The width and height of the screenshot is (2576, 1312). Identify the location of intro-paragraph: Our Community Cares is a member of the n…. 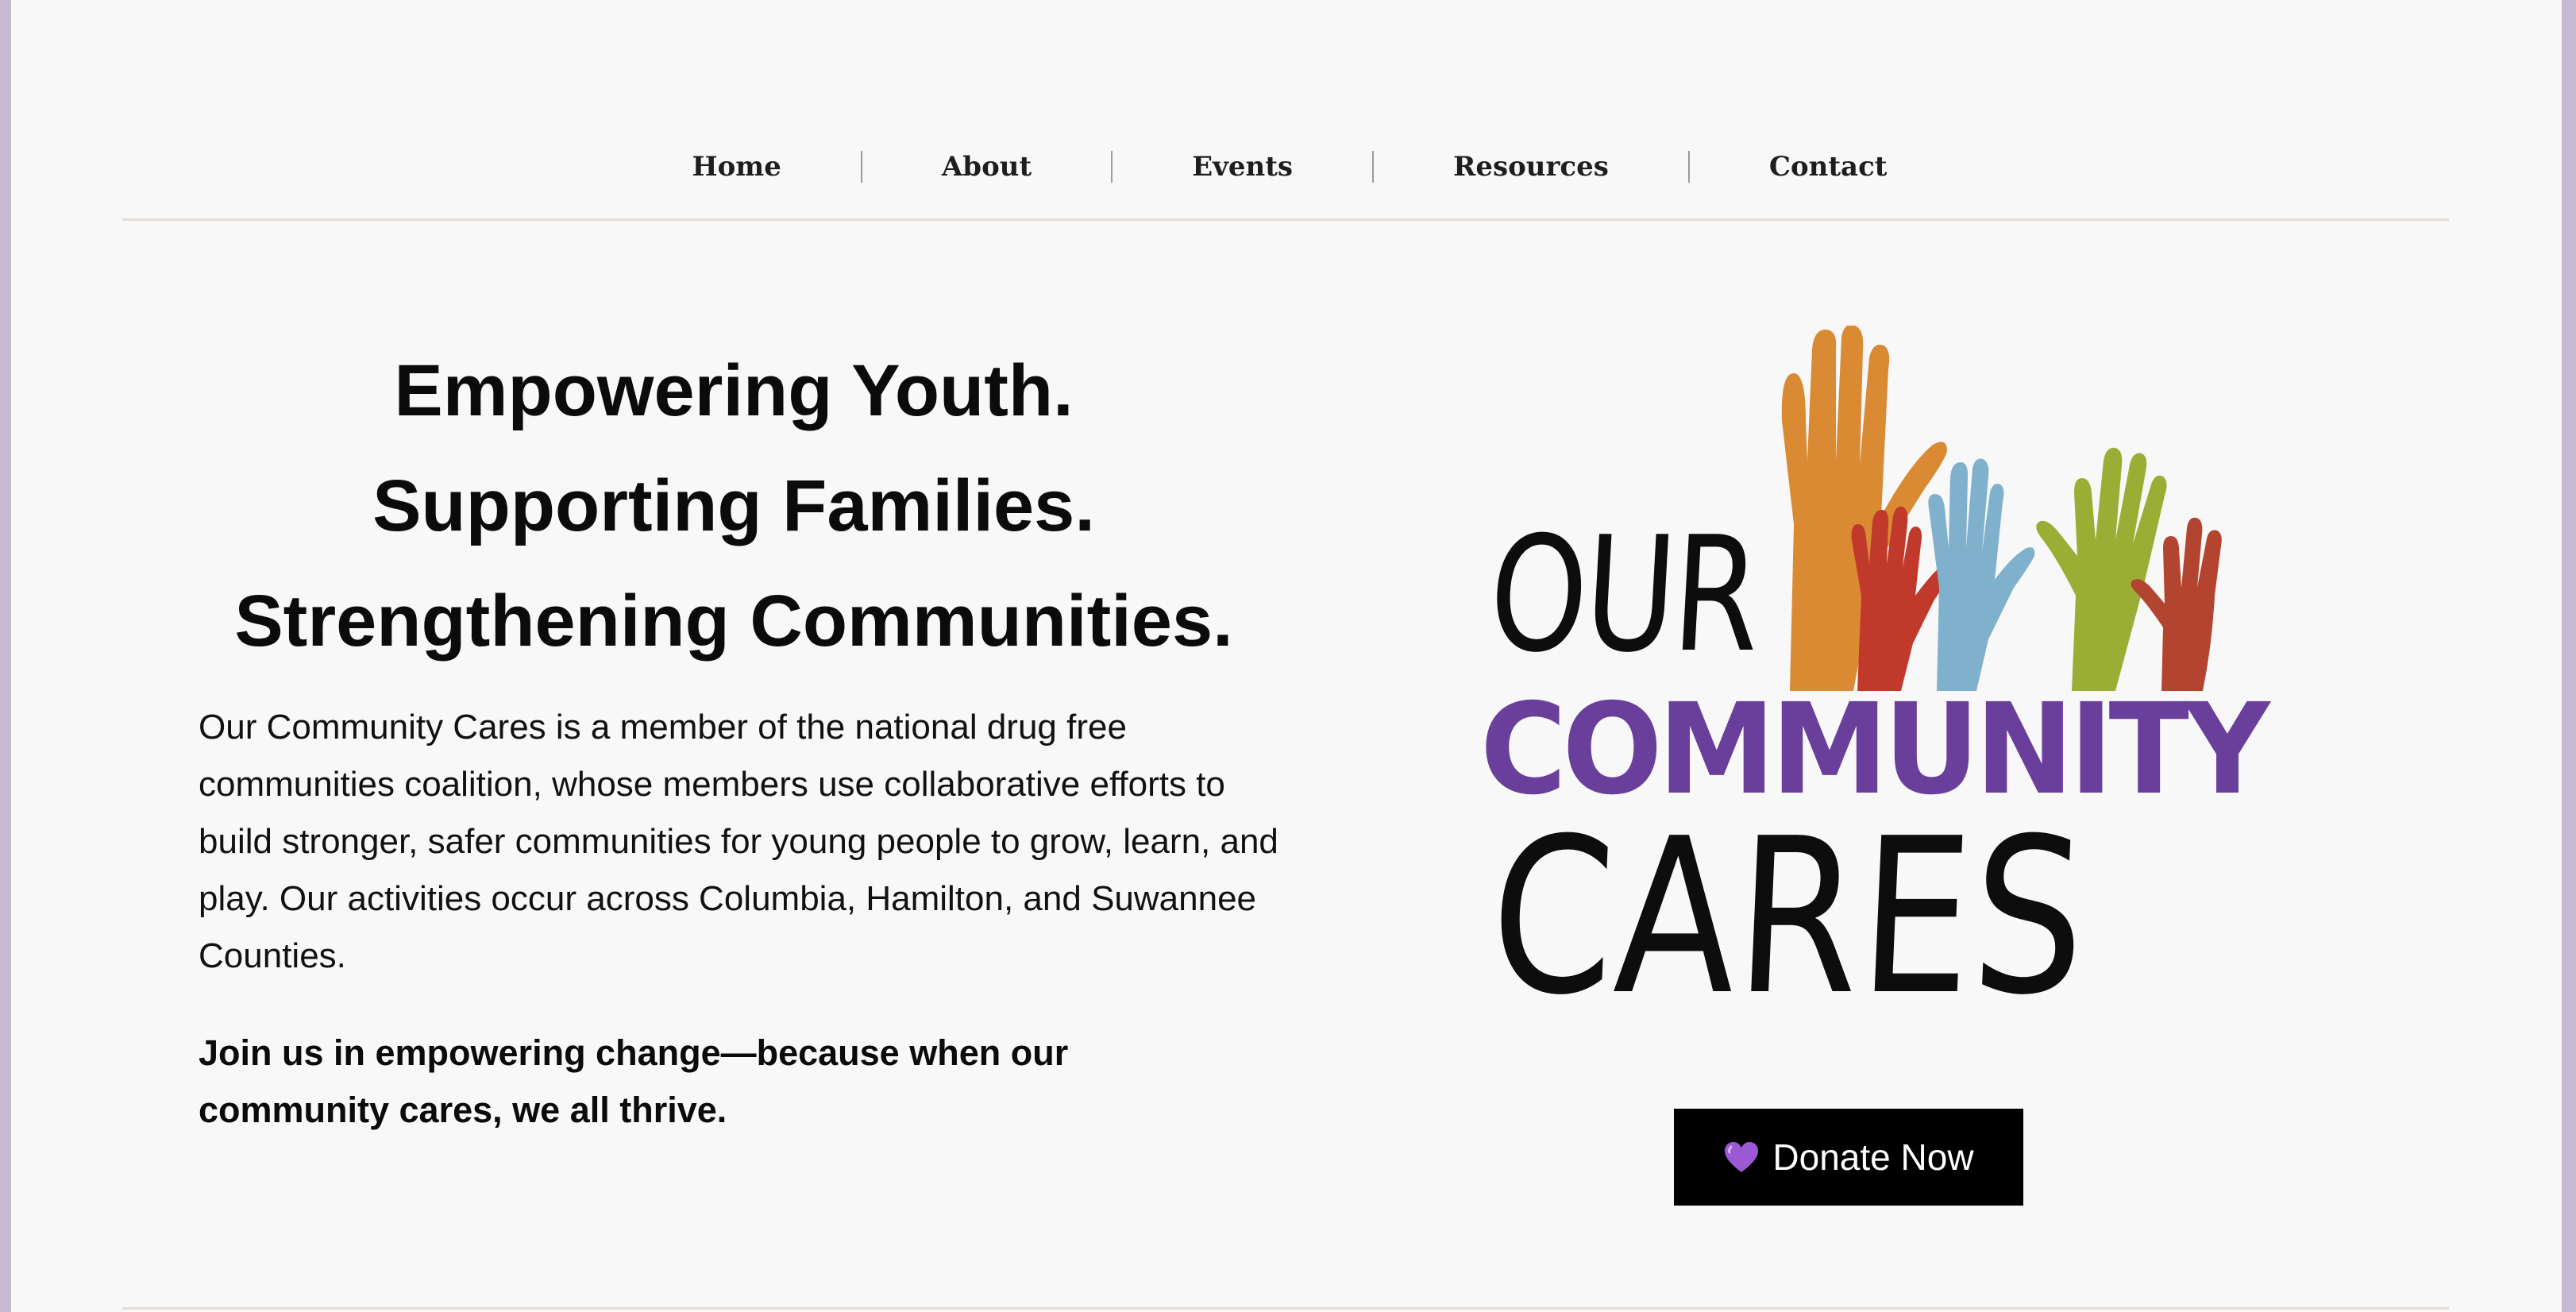
(738, 841).